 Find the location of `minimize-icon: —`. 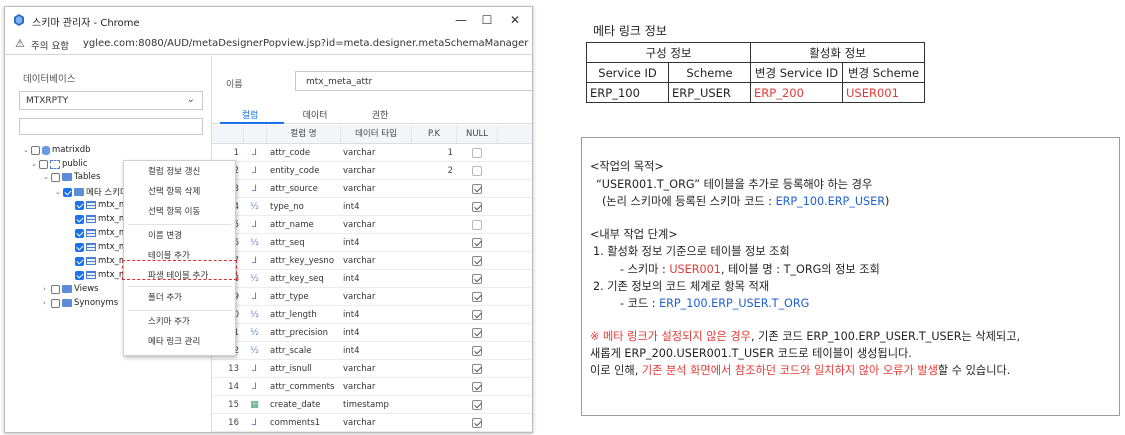

minimize-icon: — is located at coordinates (461, 20).